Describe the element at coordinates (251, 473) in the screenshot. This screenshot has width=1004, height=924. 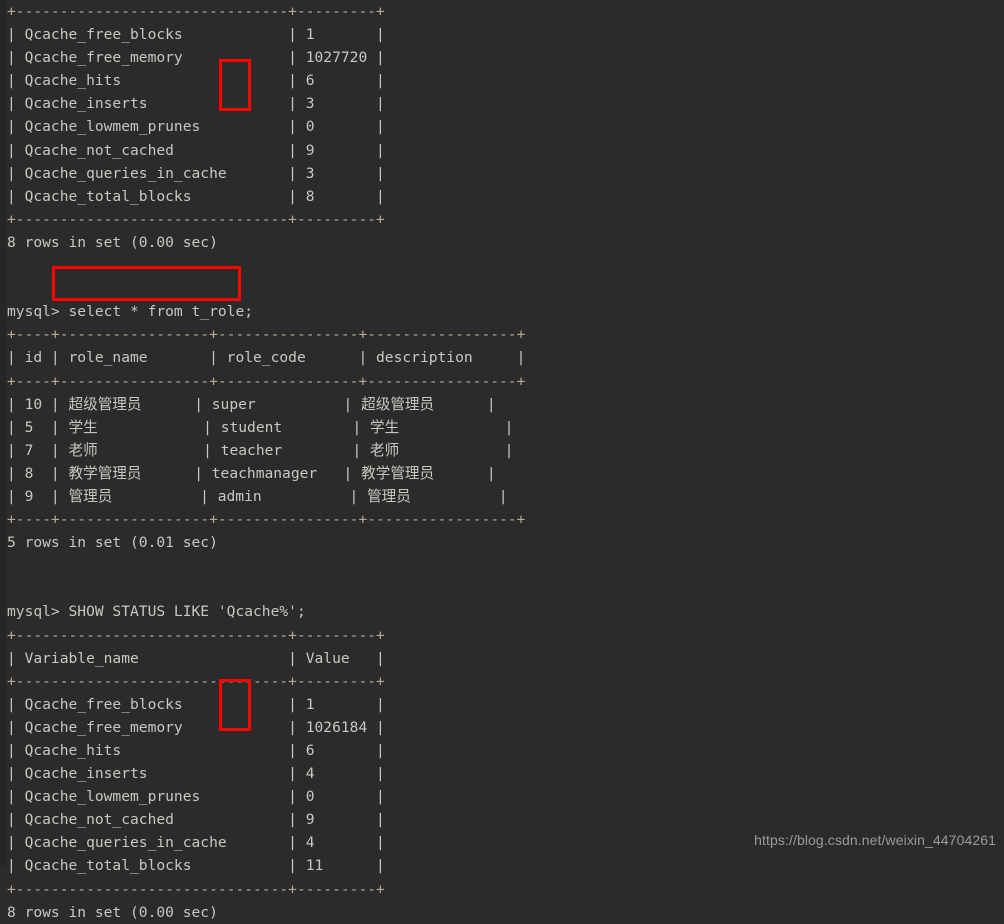
I see `terminal-line: | 8 | 教学管理员 | teachmanager | 教学管理员 |` at that location.